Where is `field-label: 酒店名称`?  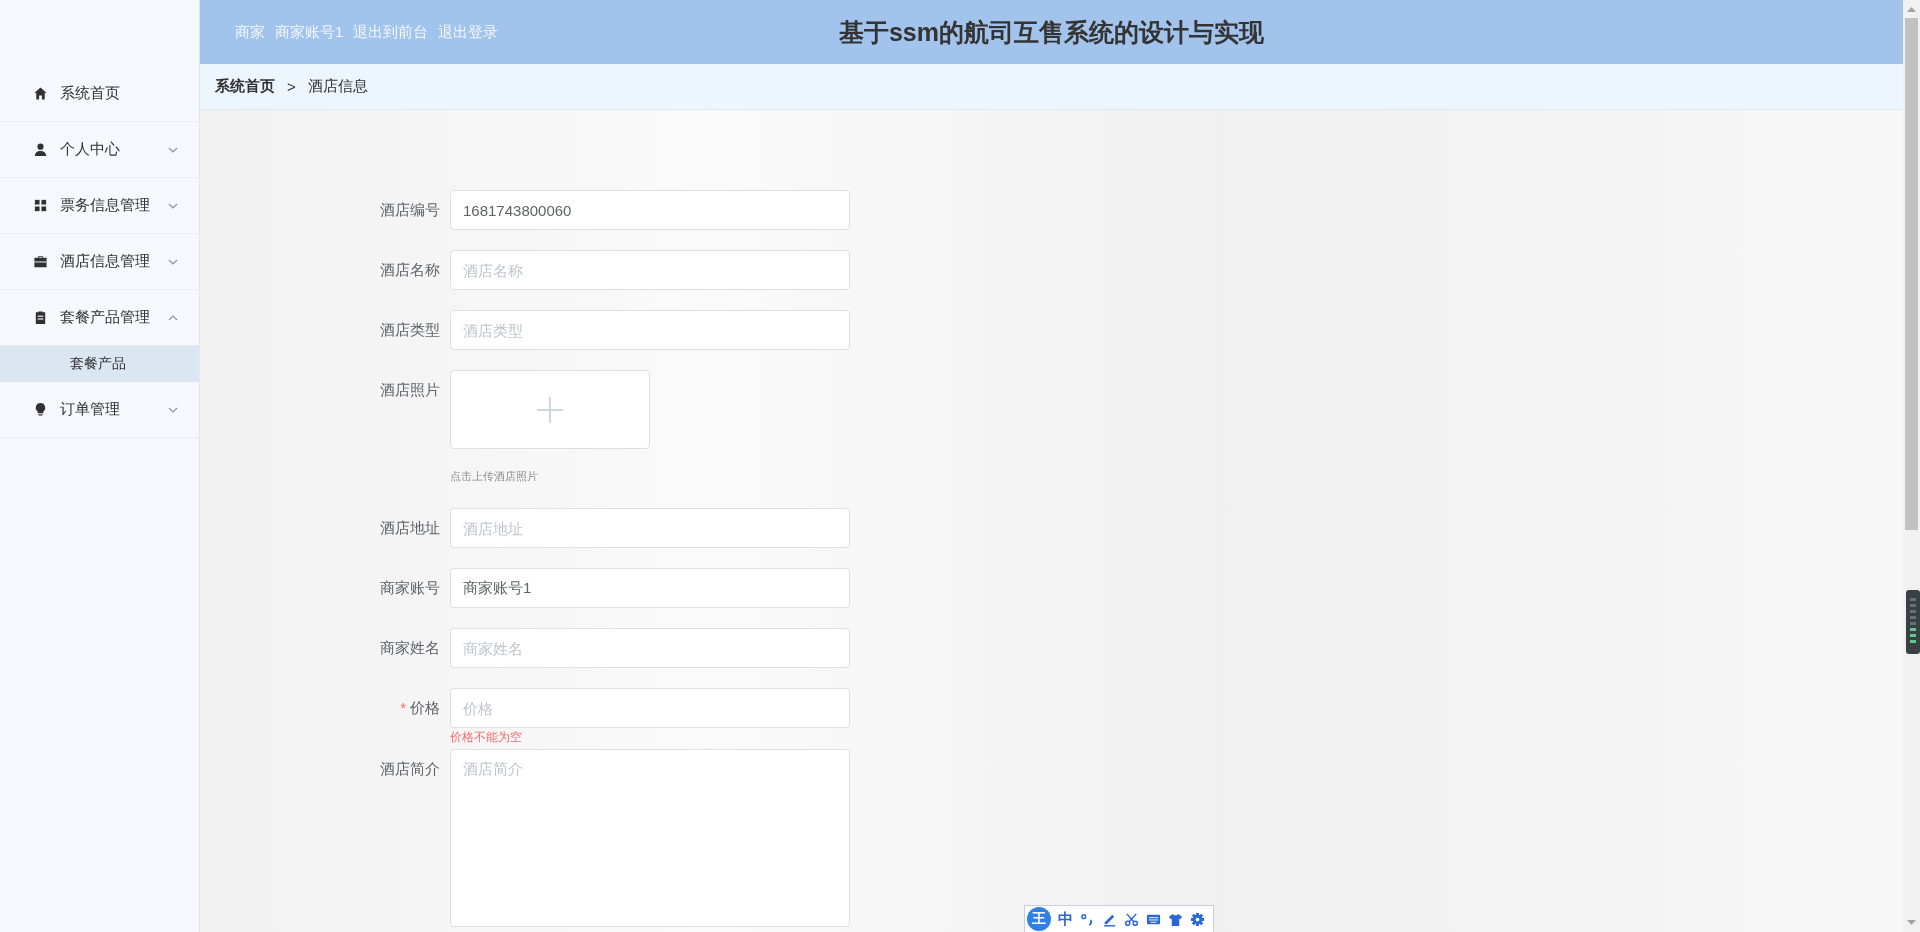 field-label: 酒店名称 is located at coordinates (410, 270).